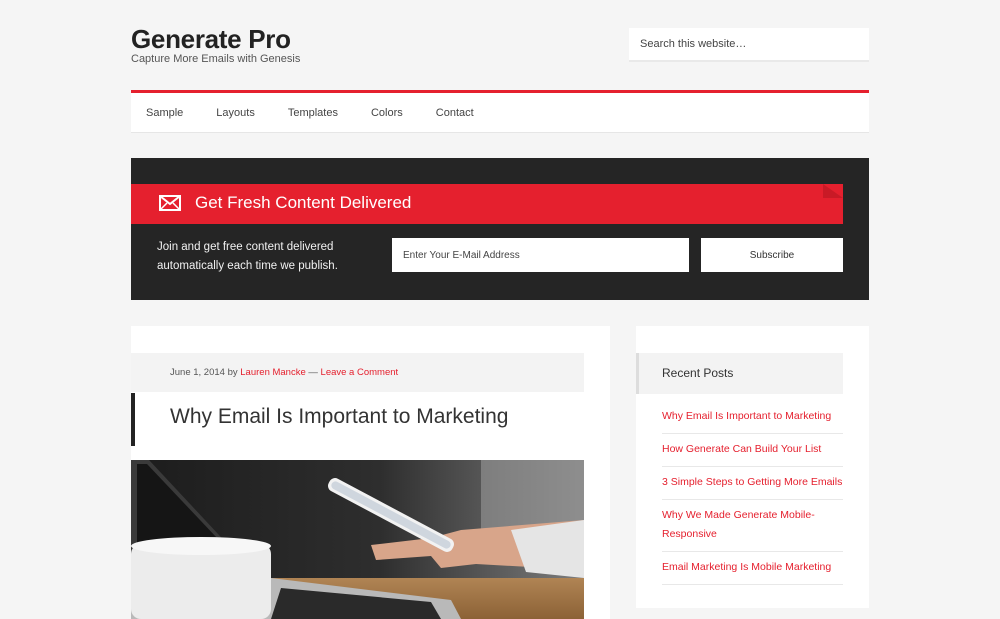 The height and width of the screenshot is (619, 1000). Describe the element at coordinates (752, 453) in the screenshot. I see `recent-post-link: How Generate Can Build Your List` at that location.